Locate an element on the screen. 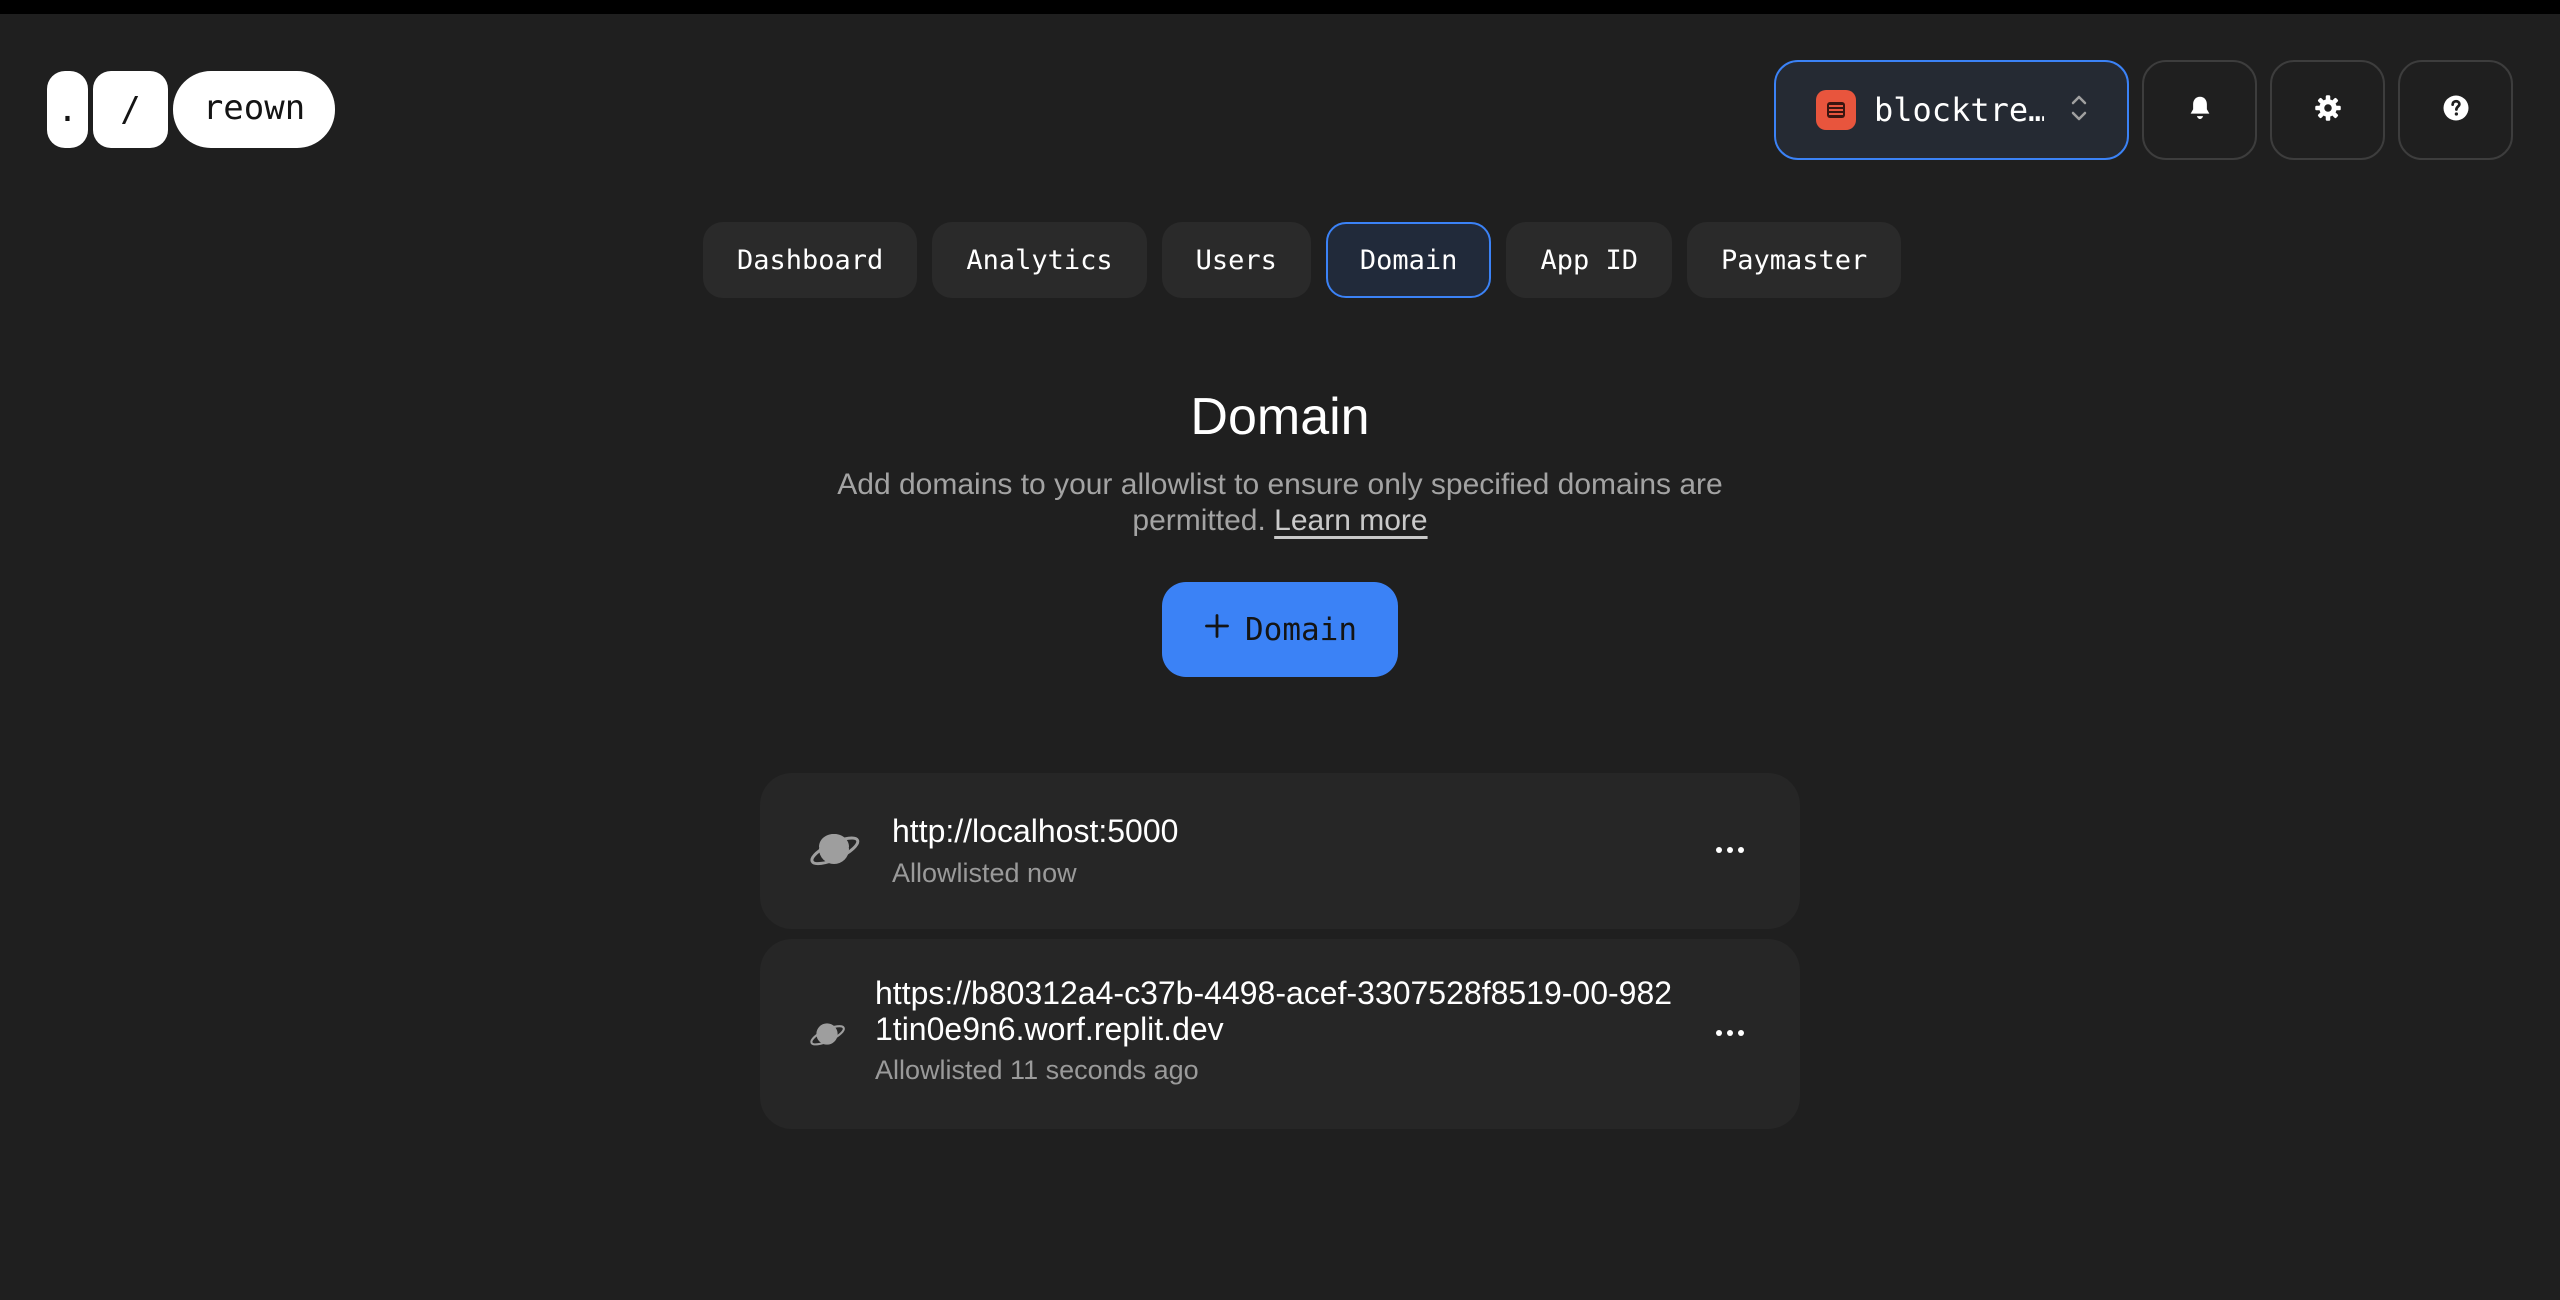 The width and height of the screenshot is (2560, 1300). notifications-button is located at coordinates (2199, 110).